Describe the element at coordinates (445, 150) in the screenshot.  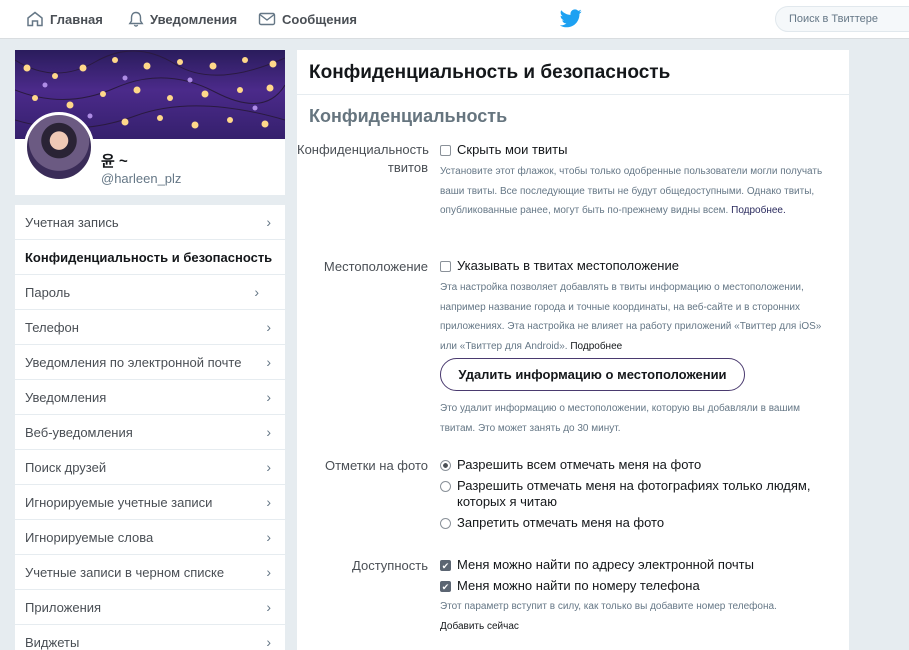
I see `protect-tweets-checkbox` at that location.